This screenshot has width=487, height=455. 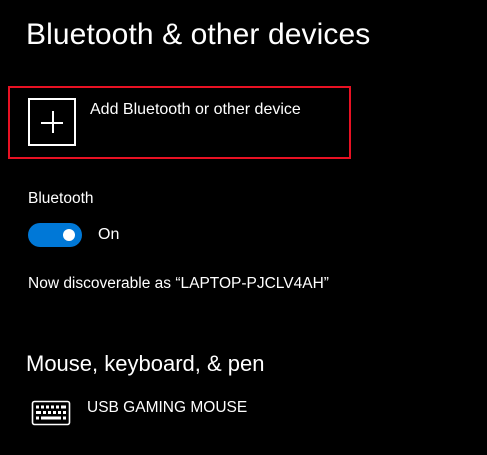 I want to click on device-name: USB GAMING MOUSE, so click(x=167, y=407).